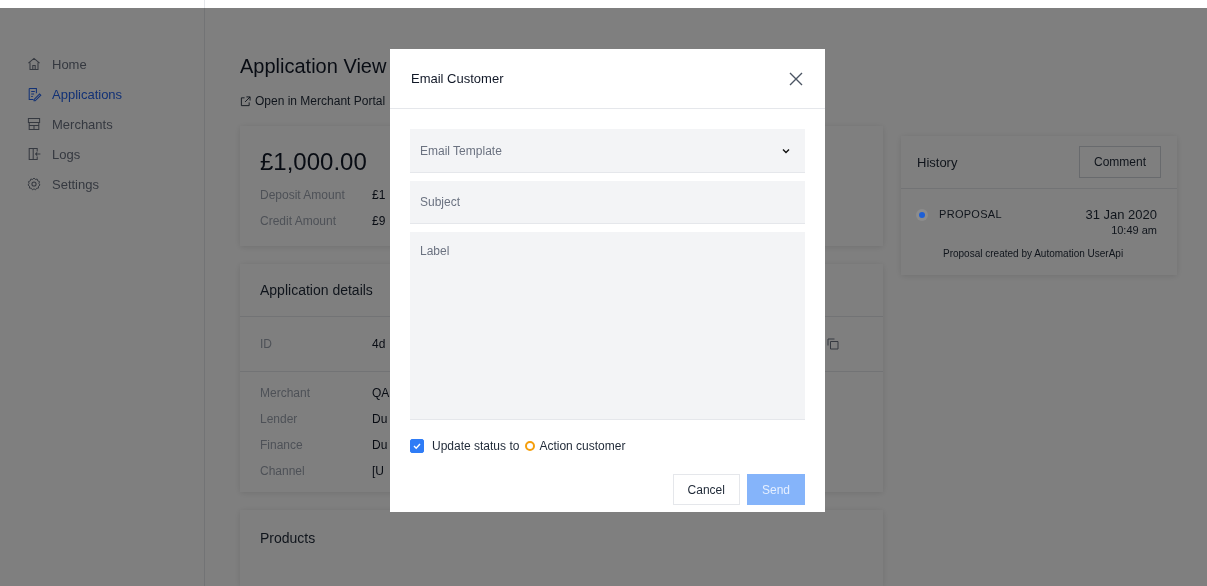  Describe the element at coordinates (1133, 230) in the screenshot. I see `entry-time: 10:49 am` at that location.